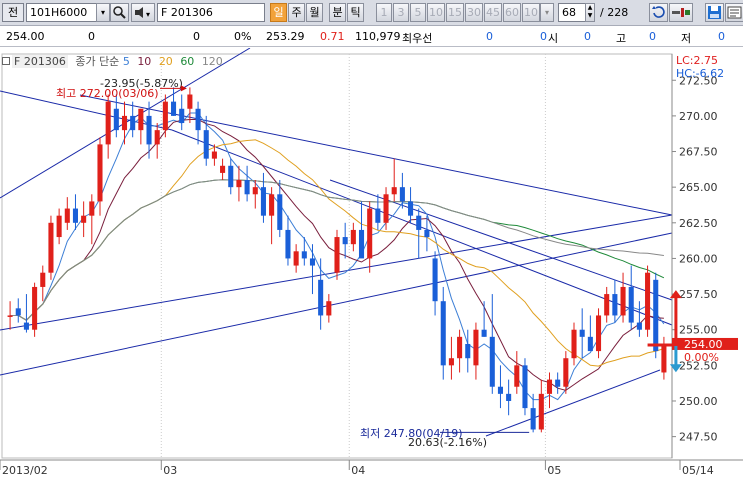 The height and width of the screenshot is (480, 743). Describe the element at coordinates (103, 12) in the screenshot. I see `code-dropdown-arrow-icon: ▾` at that location.